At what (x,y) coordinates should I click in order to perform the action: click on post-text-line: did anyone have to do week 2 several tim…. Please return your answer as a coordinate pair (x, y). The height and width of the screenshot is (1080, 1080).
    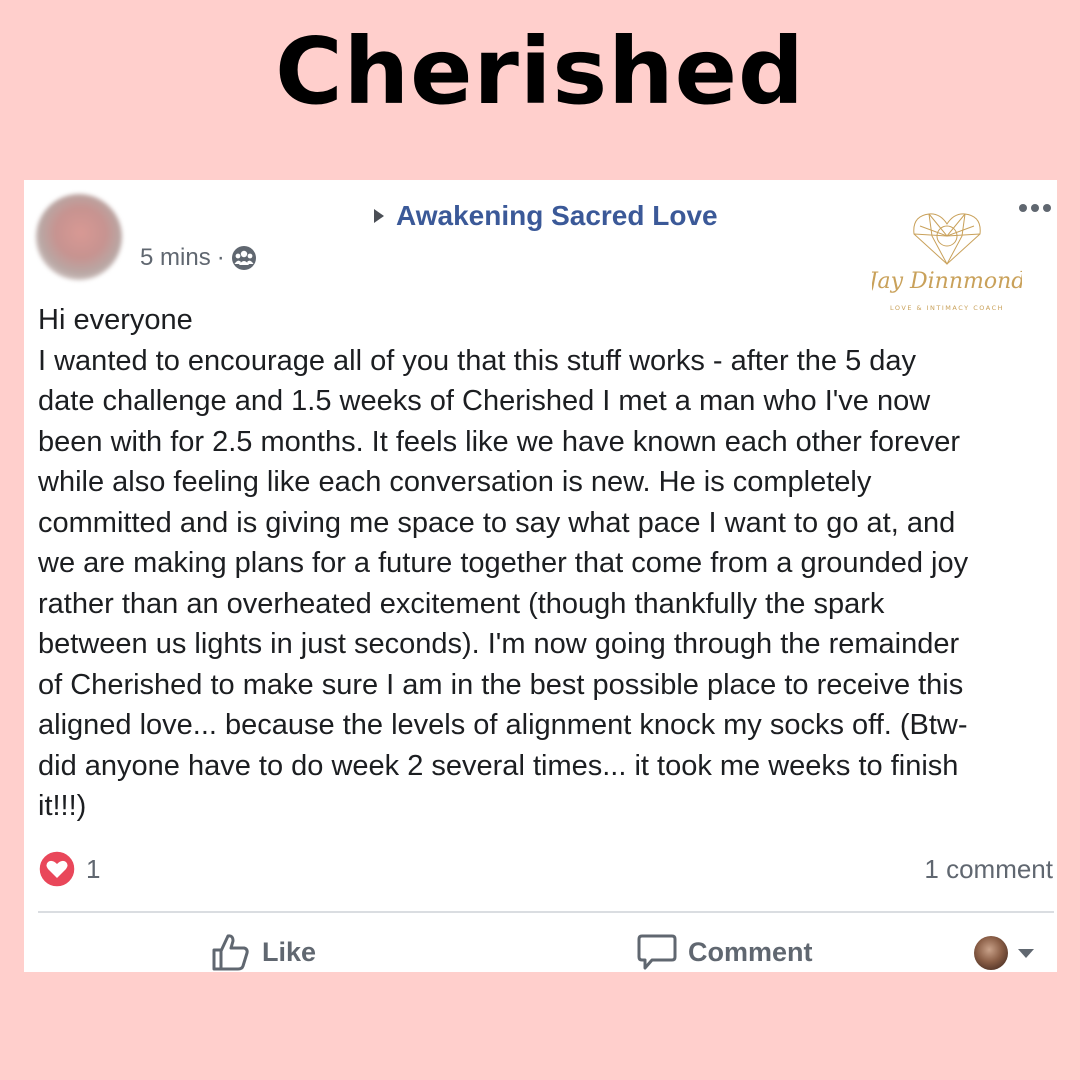
    Looking at the image, I should click on (498, 765).